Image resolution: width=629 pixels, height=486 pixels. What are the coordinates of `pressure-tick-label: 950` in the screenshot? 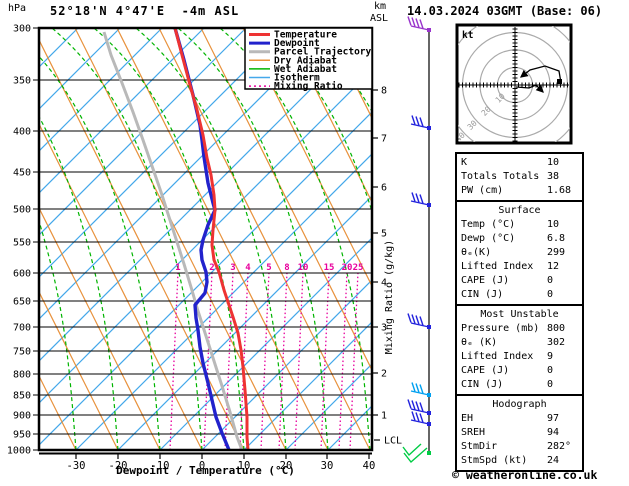 It's located at (22, 435).